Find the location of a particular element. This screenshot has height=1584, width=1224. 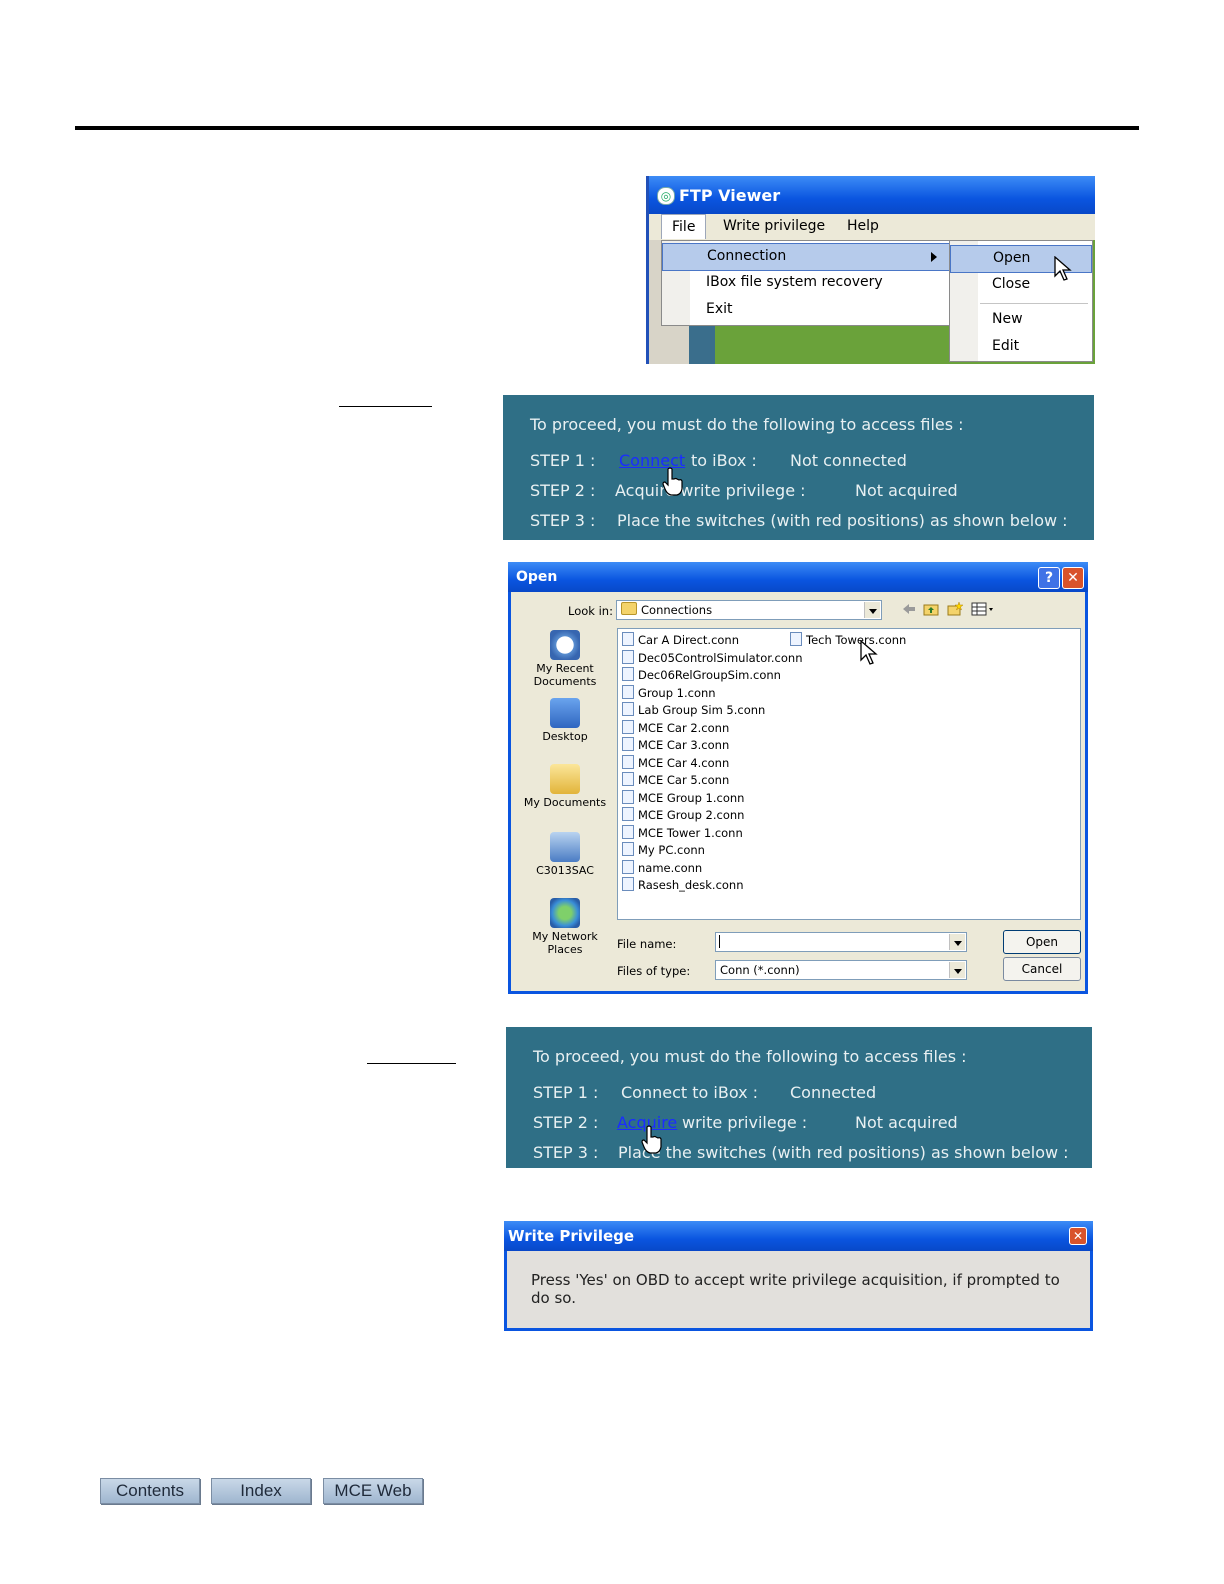

folder-icon is located at coordinates (629, 608).